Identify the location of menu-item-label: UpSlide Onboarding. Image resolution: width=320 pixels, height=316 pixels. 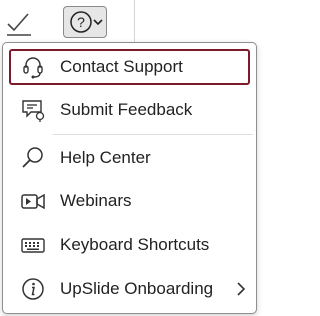
(137, 288).